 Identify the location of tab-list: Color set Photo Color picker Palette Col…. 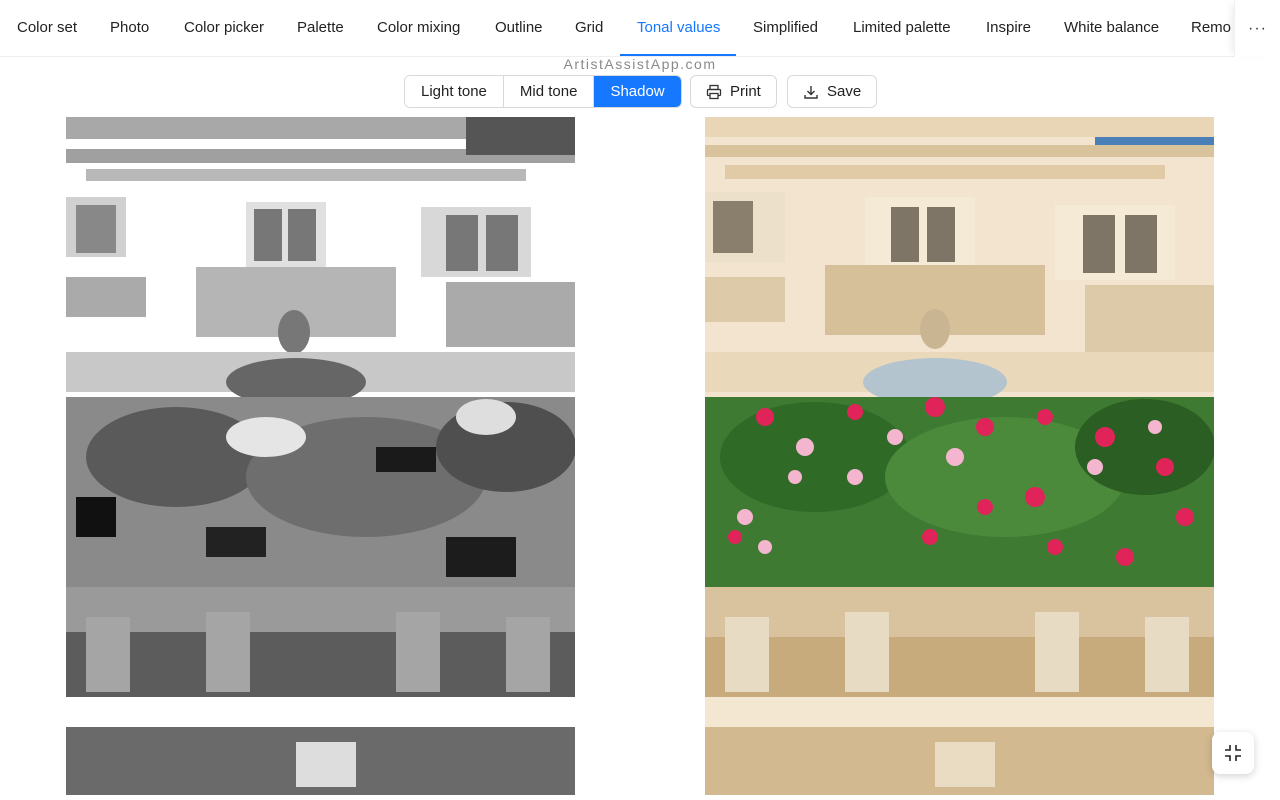
(617, 28).